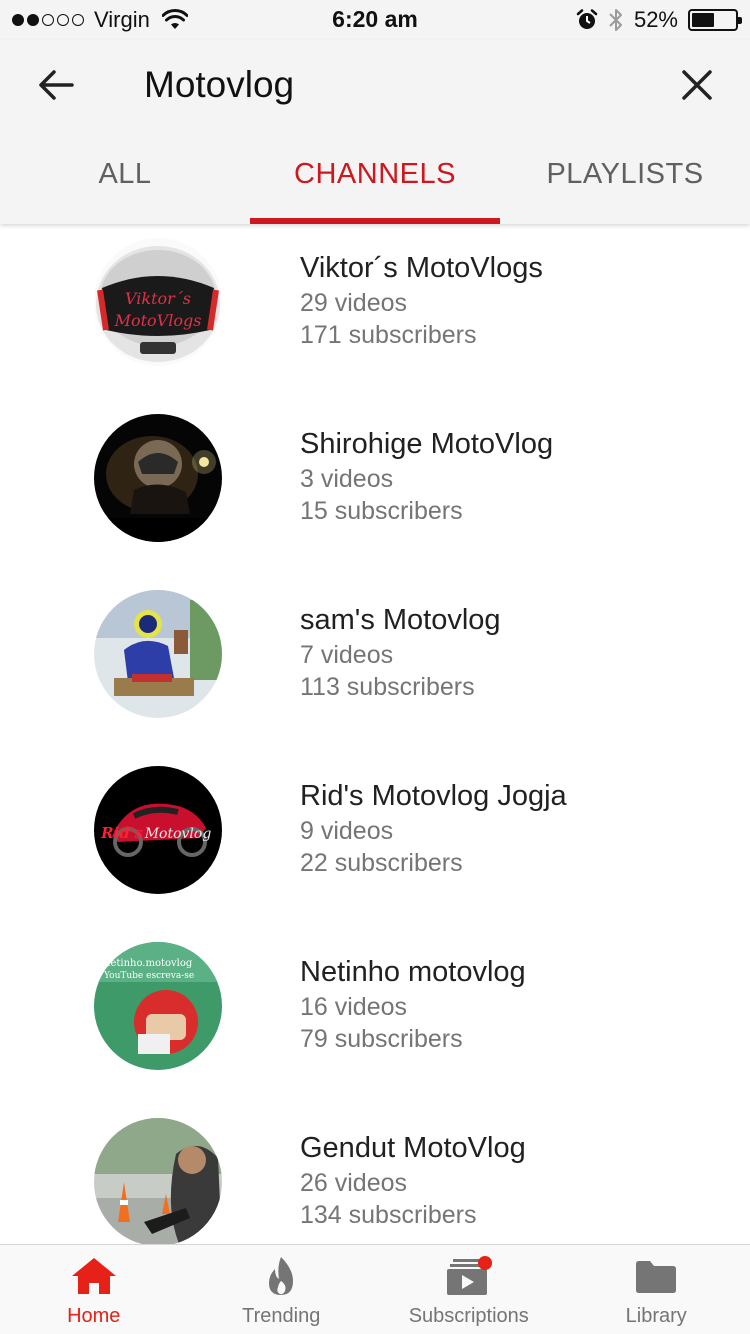 The image size is (750, 1334). I want to click on result-type-tabs: ALL CHANNELS PLAYLISTS, so click(375, 182).